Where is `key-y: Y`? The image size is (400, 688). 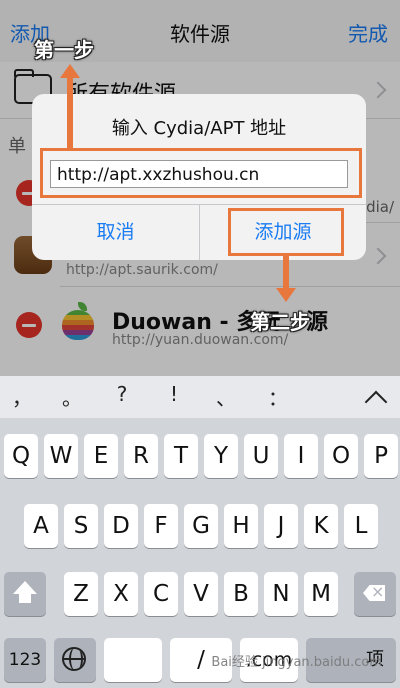
key-y: Y is located at coordinates (221, 456).